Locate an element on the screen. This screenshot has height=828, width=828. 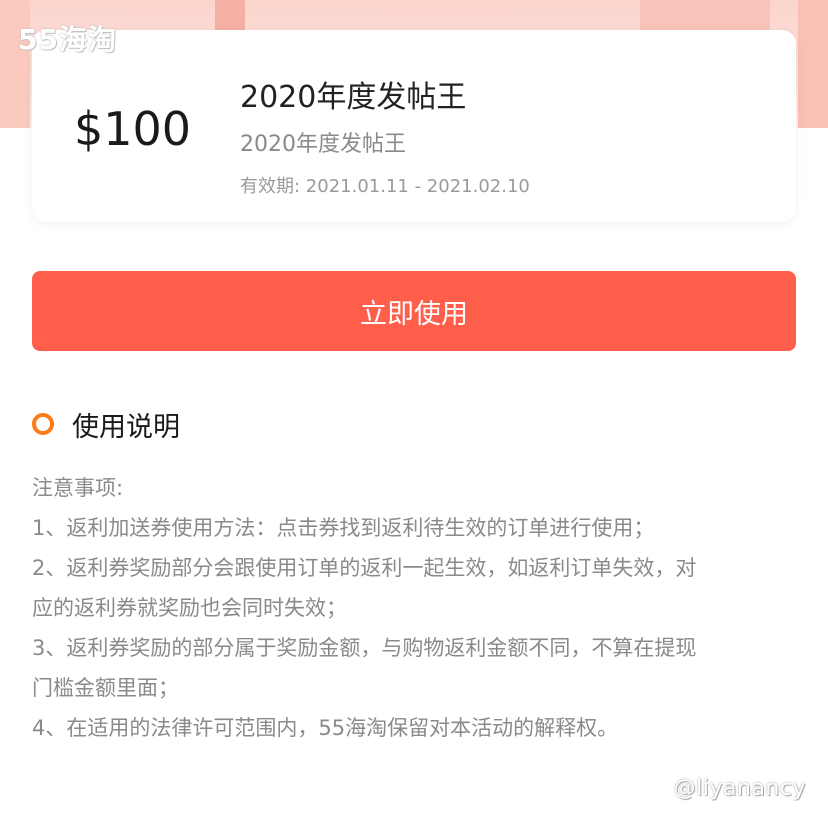
instructions-header: 使用说明 is located at coordinates (106, 424).